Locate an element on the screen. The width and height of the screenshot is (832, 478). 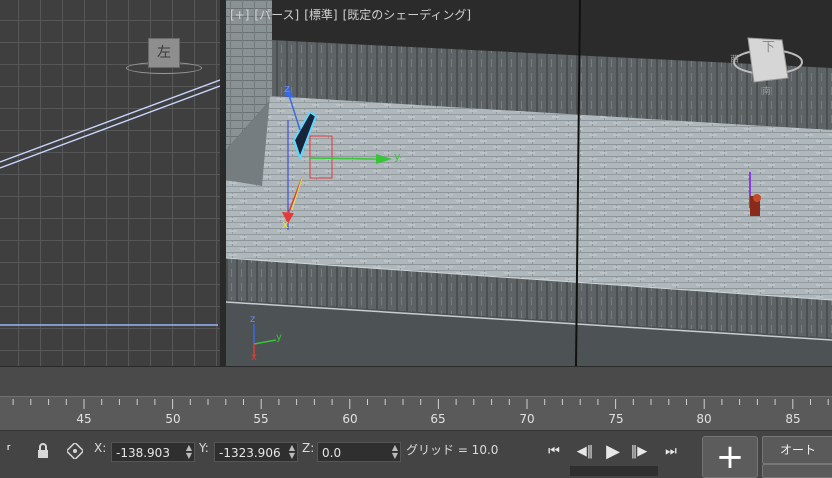
timeline-tick-45: 45 is located at coordinates (84, 419).